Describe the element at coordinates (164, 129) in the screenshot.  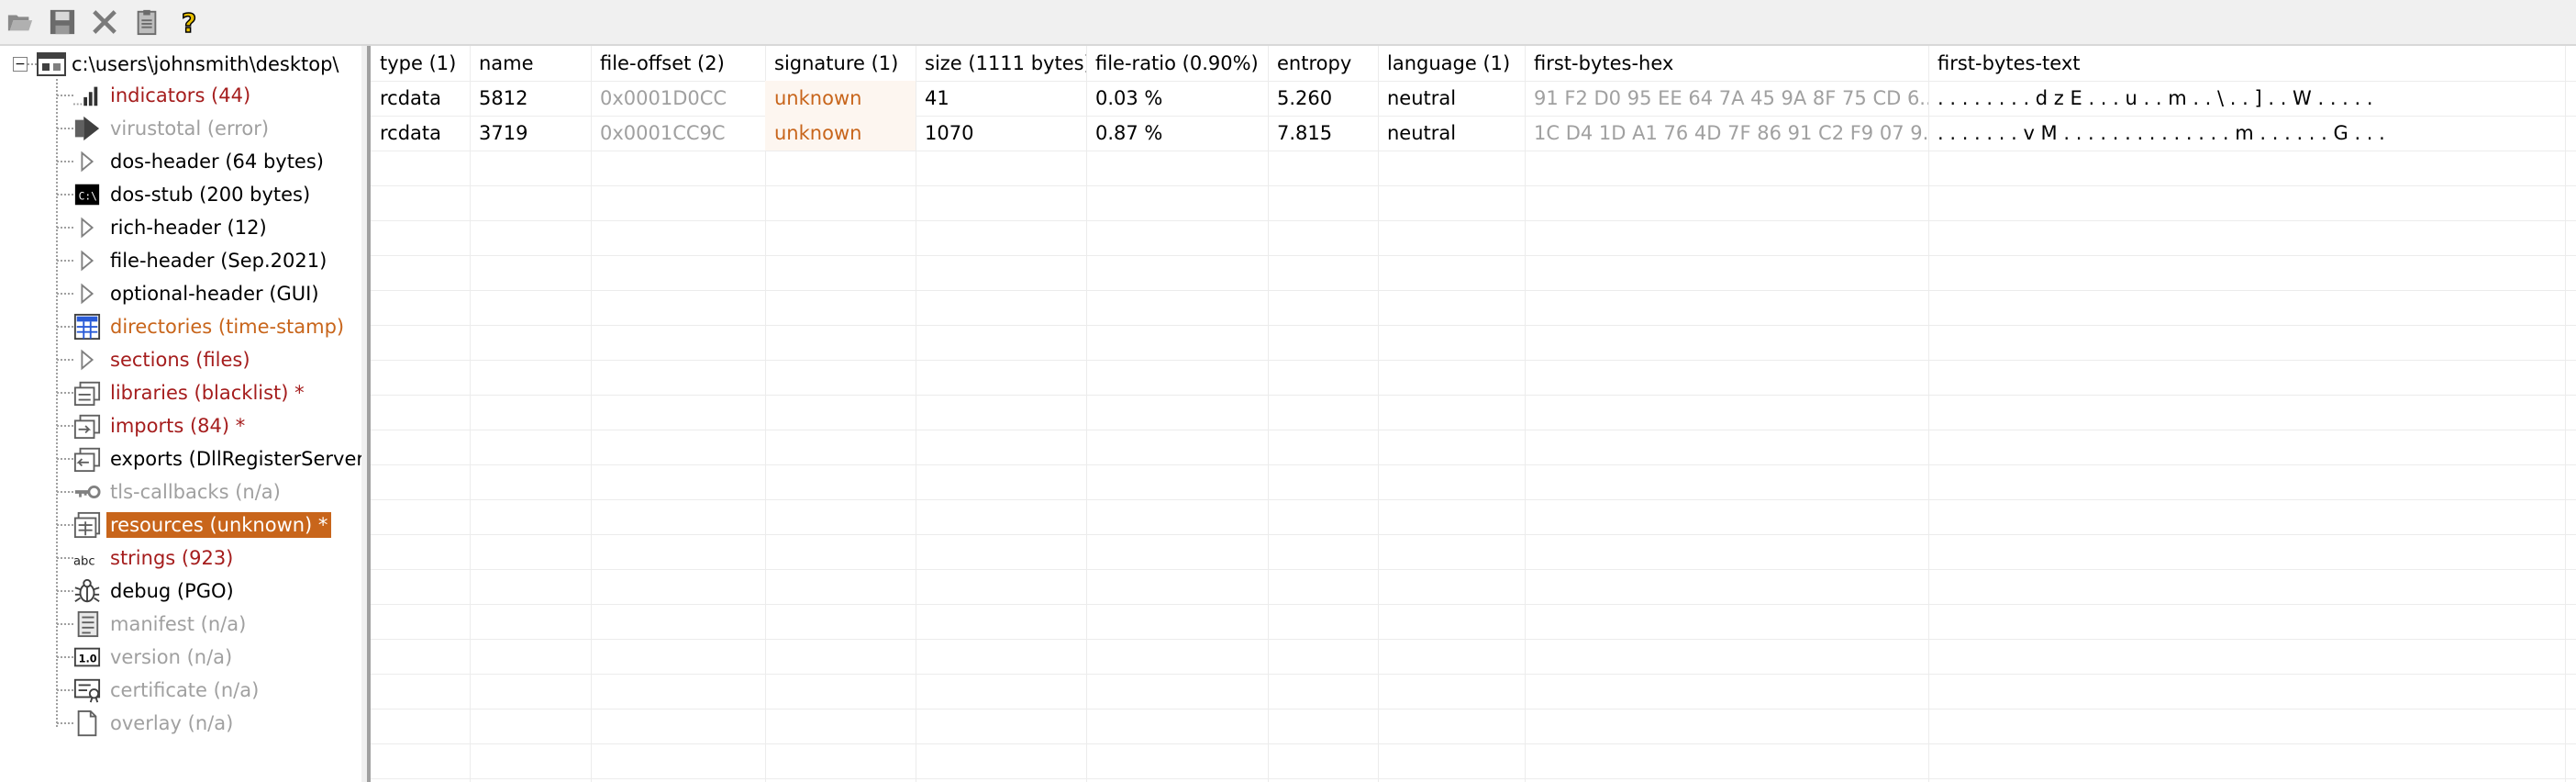
I see `tree-item-virustotal: virustotal (error)` at that location.